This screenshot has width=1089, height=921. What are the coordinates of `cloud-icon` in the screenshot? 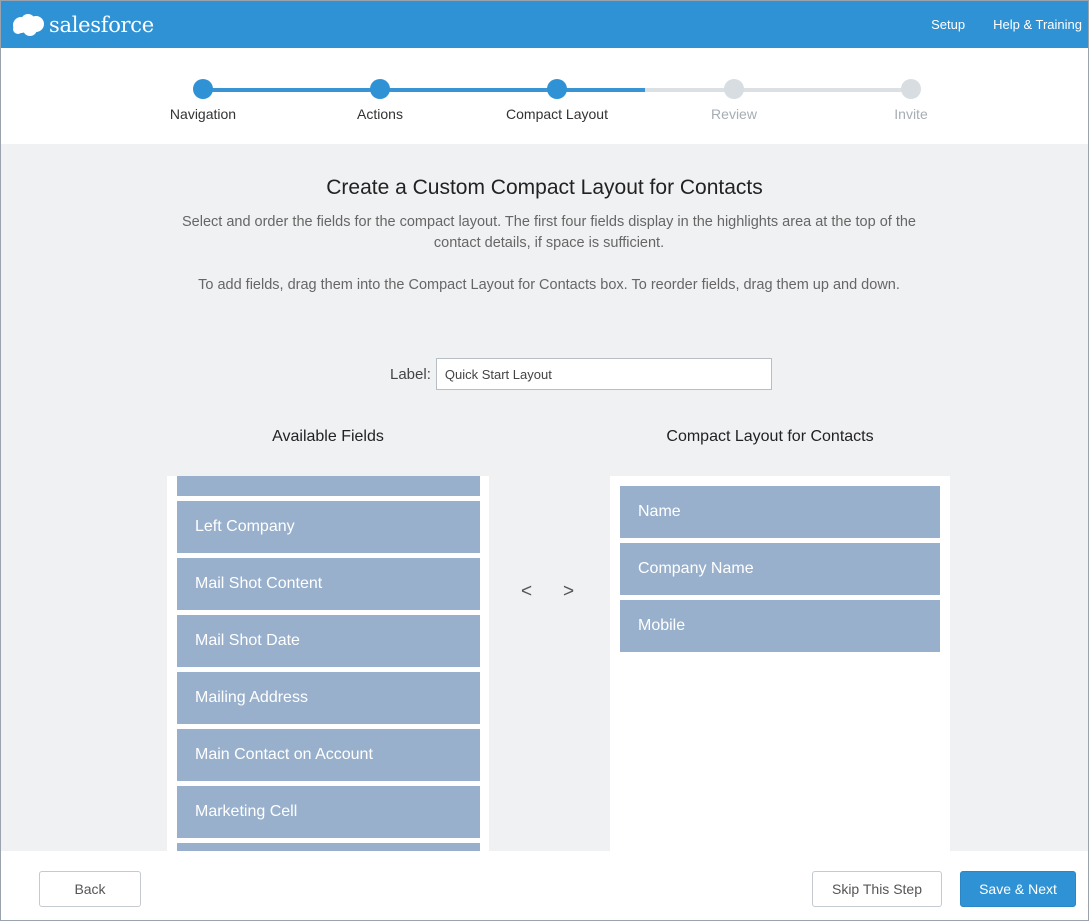 It's located at (28, 25).